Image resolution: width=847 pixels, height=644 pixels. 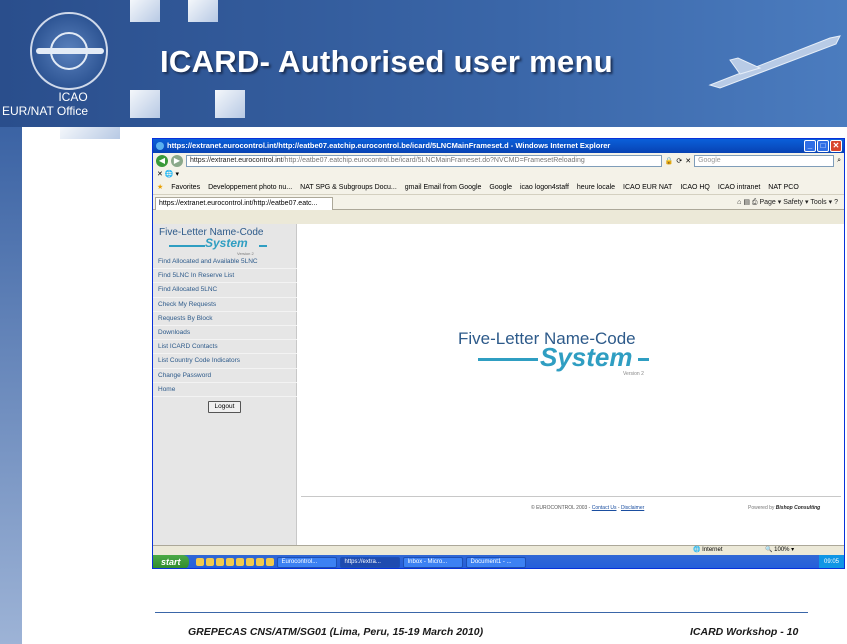 I want to click on zoom-level: 🔍 100% ▾, so click(x=779, y=550).